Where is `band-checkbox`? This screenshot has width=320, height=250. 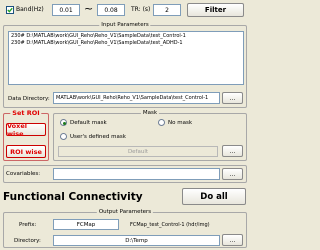
band-checkbox is located at coordinates (10, 10).